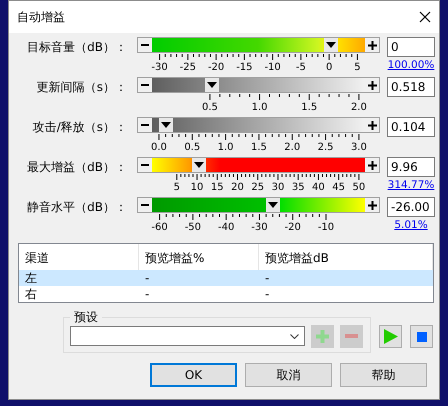 This screenshot has width=448, height=406. What do you see at coordinates (329, 67) in the screenshot?
I see `tick-label: 0` at bounding box center [329, 67].